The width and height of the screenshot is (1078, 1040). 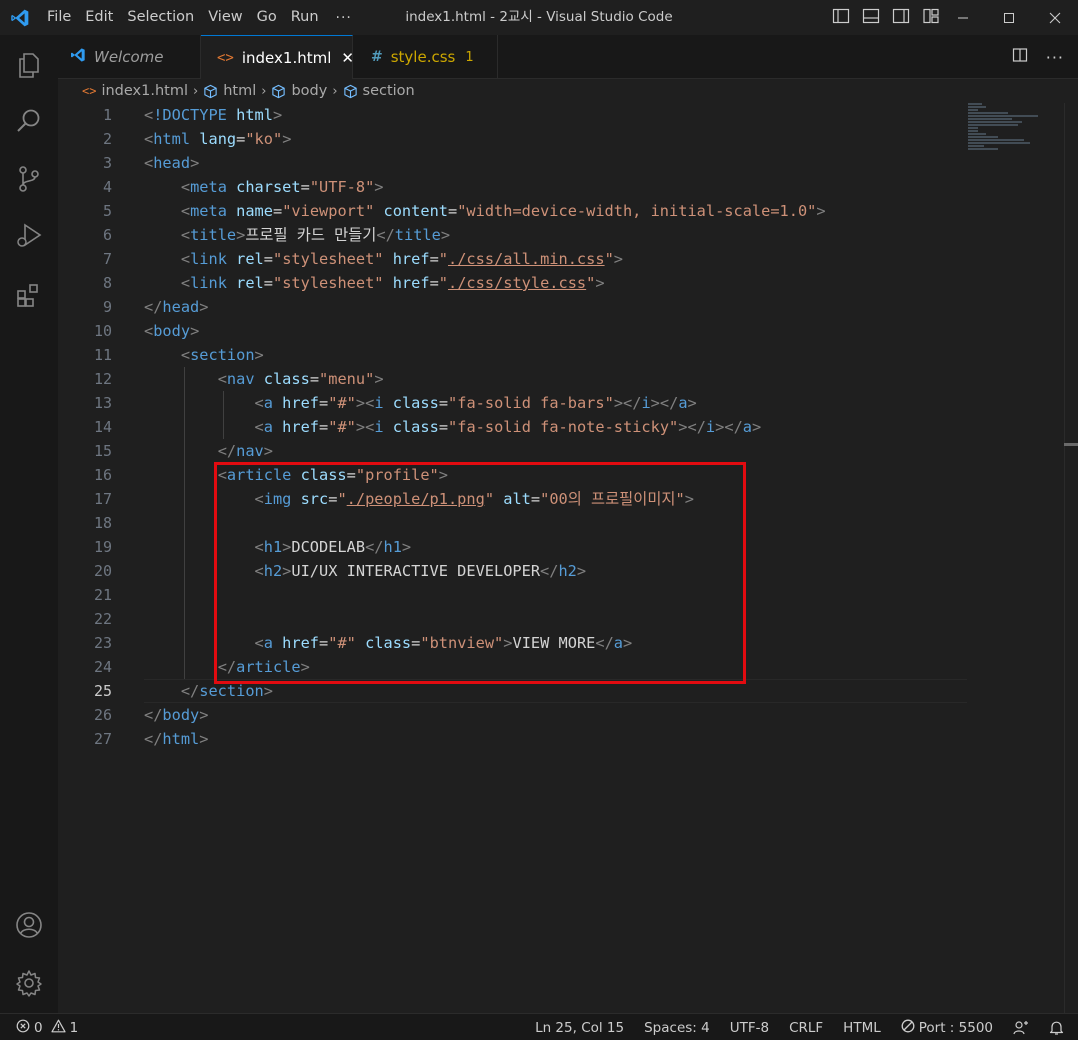 What do you see at coordinates (29, 524) in the screenshot?
I see `activity-bar` at bounding box center [29, 524].